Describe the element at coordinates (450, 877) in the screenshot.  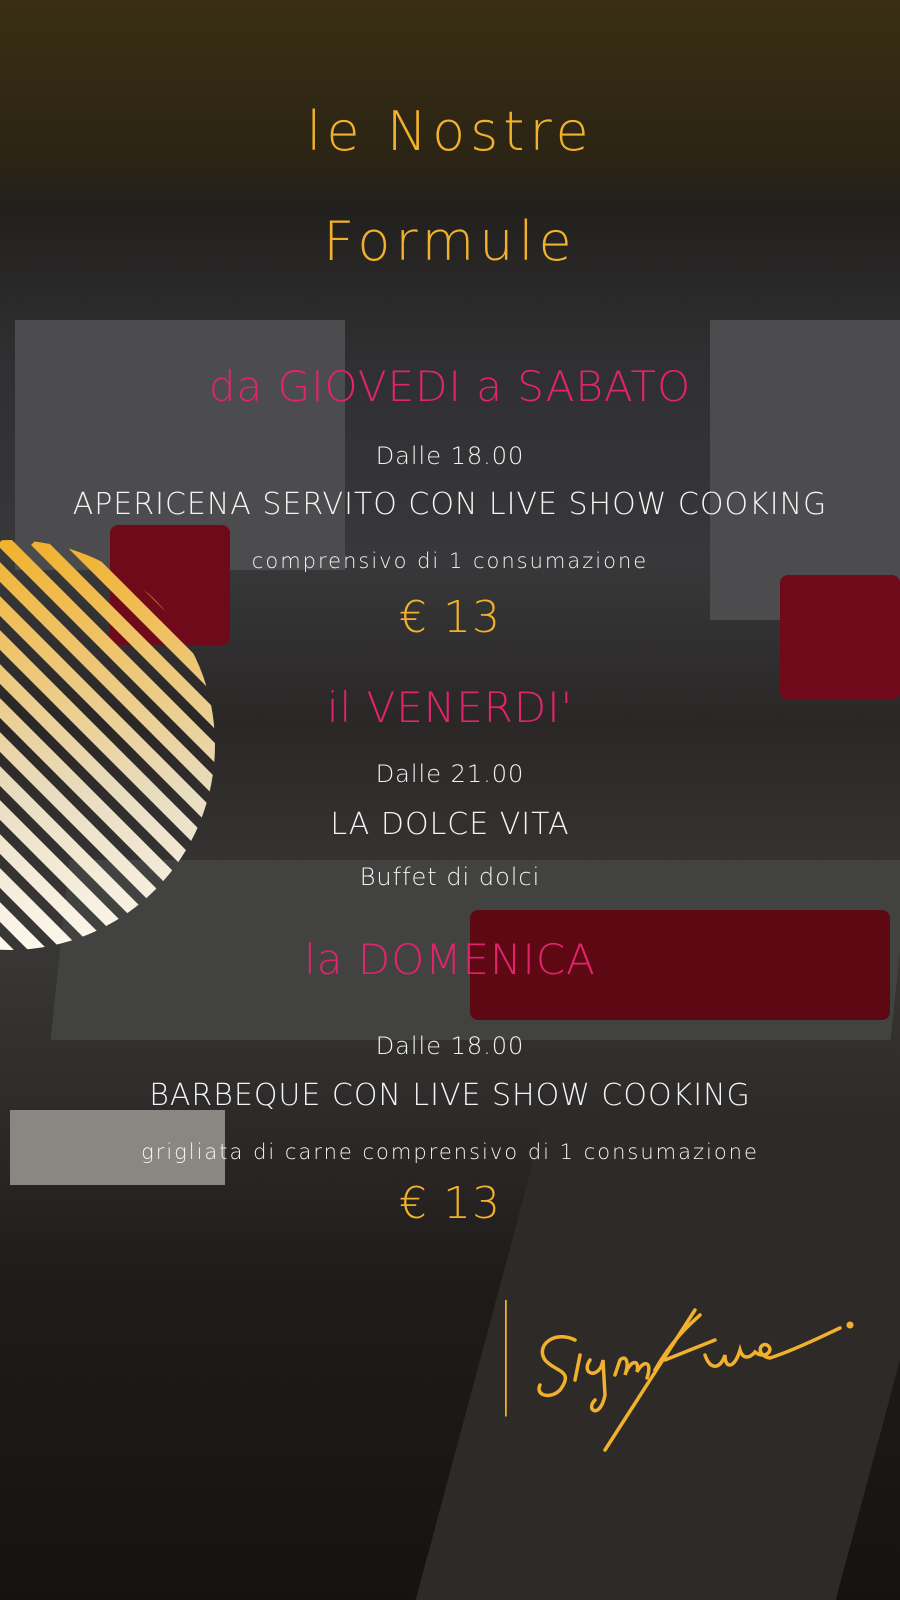
I see `section-note: Buffet di dolci` at that location.